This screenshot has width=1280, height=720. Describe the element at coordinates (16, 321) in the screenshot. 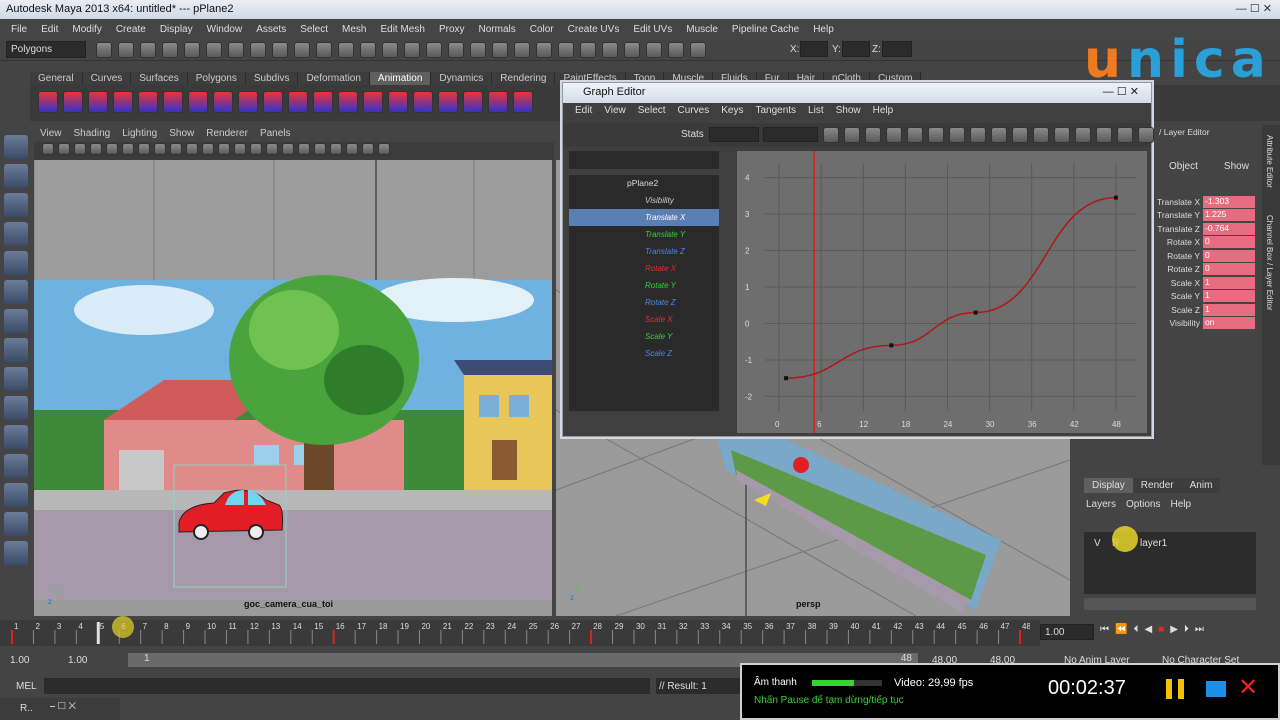

I see `manipulator-icon` at that location.